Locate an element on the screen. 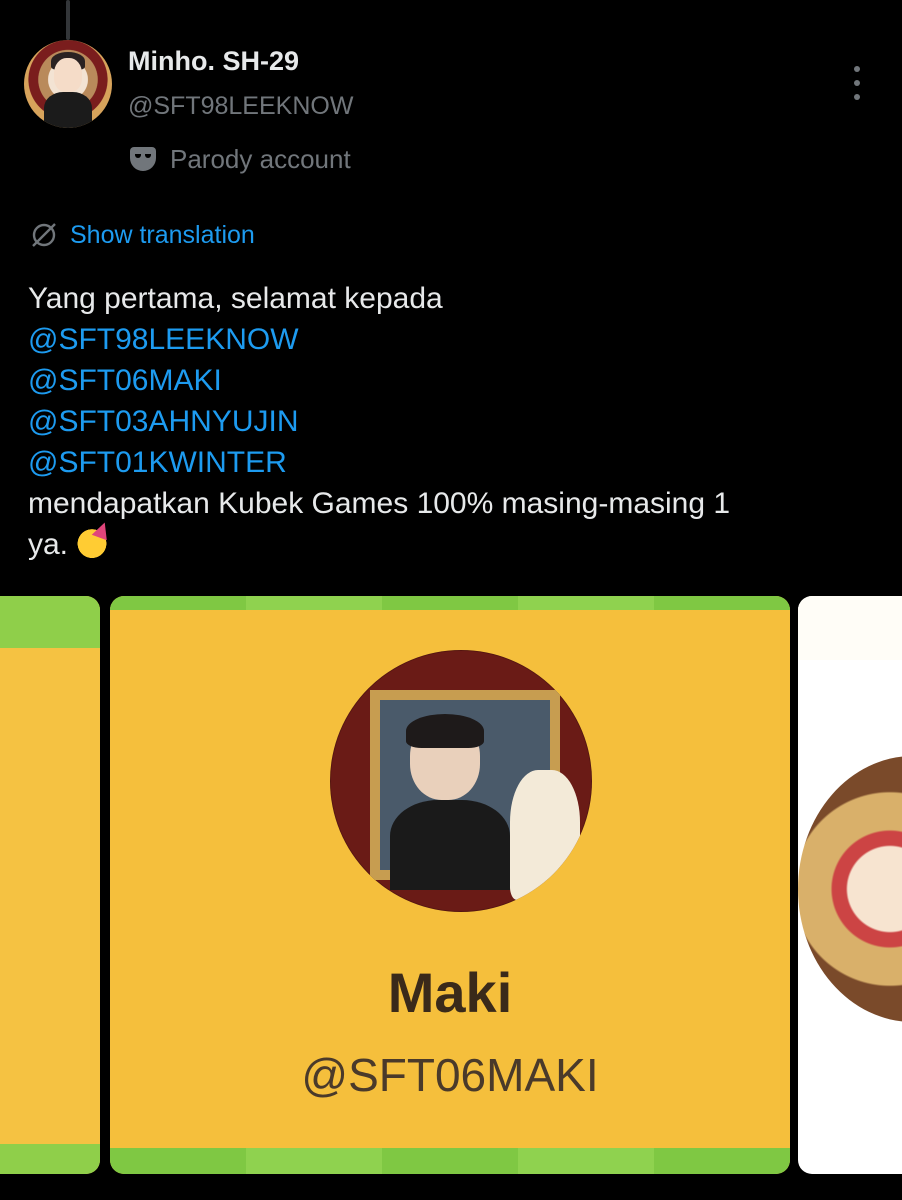 This screenshot has width=902, height=1200. author-display-name: Minho. SH-29 is located at coordinates (213, 61).